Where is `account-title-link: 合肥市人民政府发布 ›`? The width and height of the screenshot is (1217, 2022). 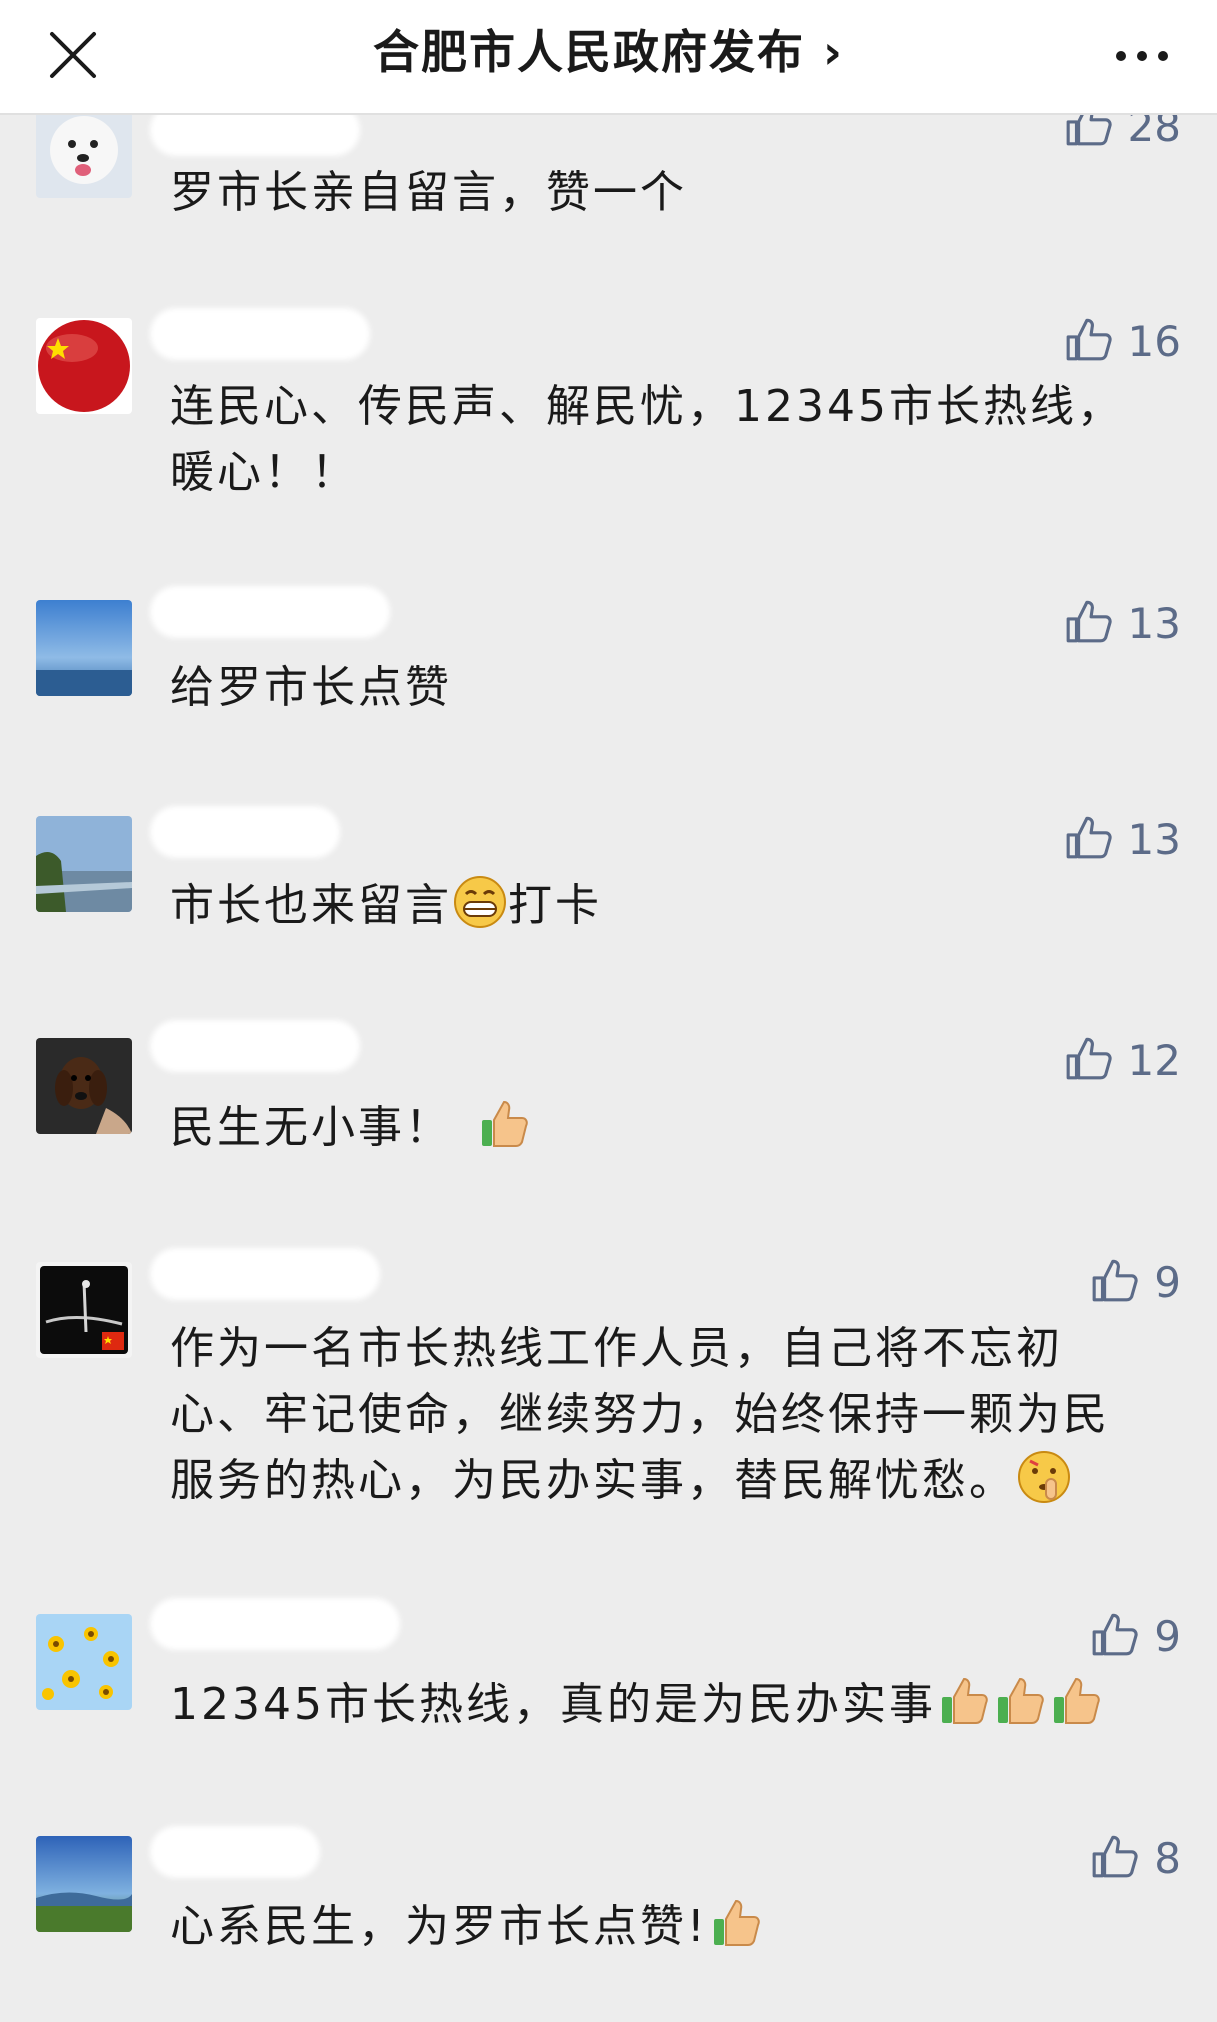 account-title-link: 合肥市人民政府发布 › is located at coordinates (608, 52).